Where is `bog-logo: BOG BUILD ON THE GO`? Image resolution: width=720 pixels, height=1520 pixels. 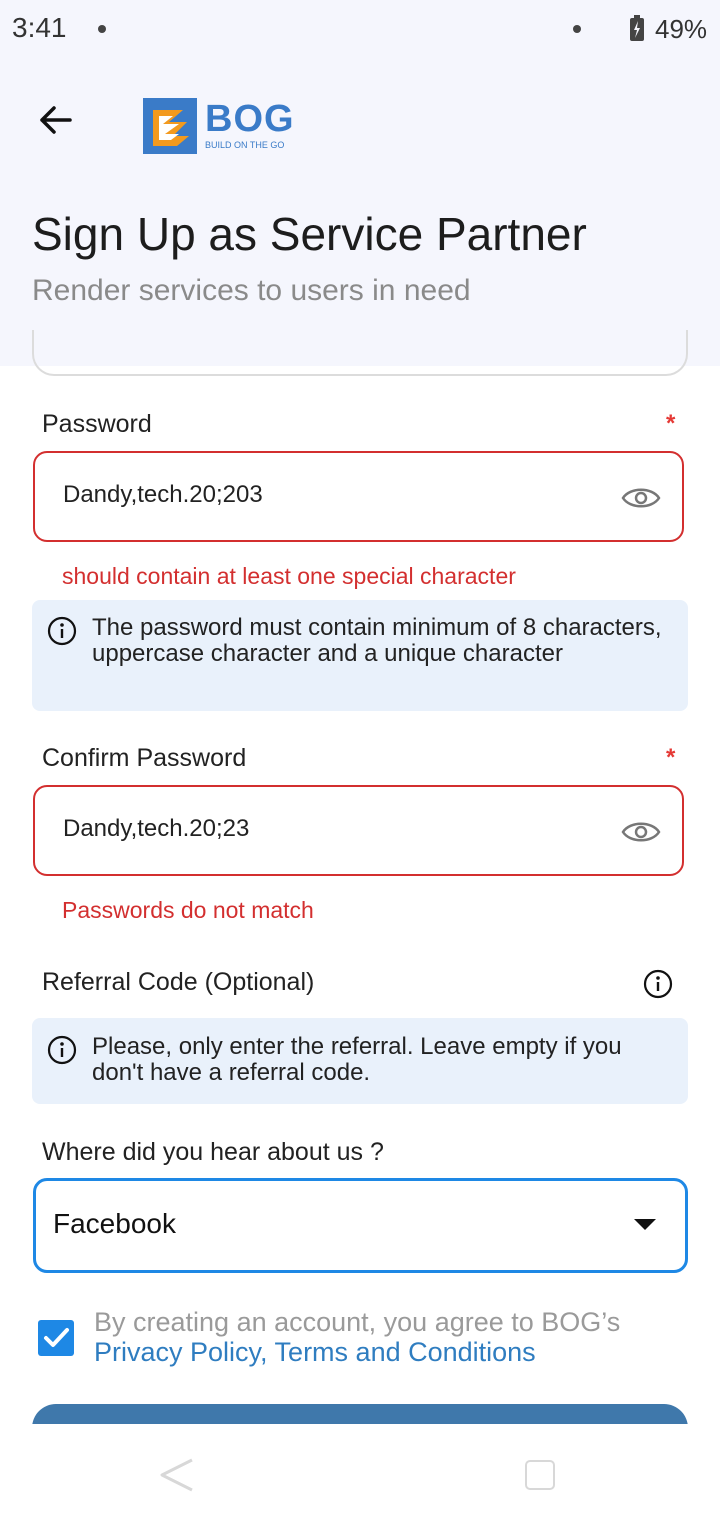
bog-logo: BOG BUILD ON THE GO is located at coordinates (228, 127).